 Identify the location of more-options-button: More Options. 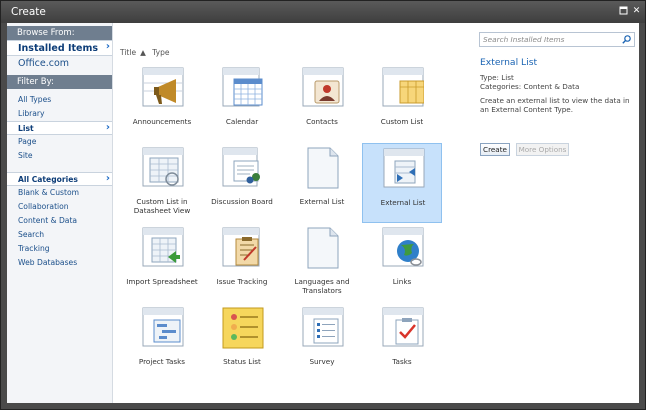
(542, 149).